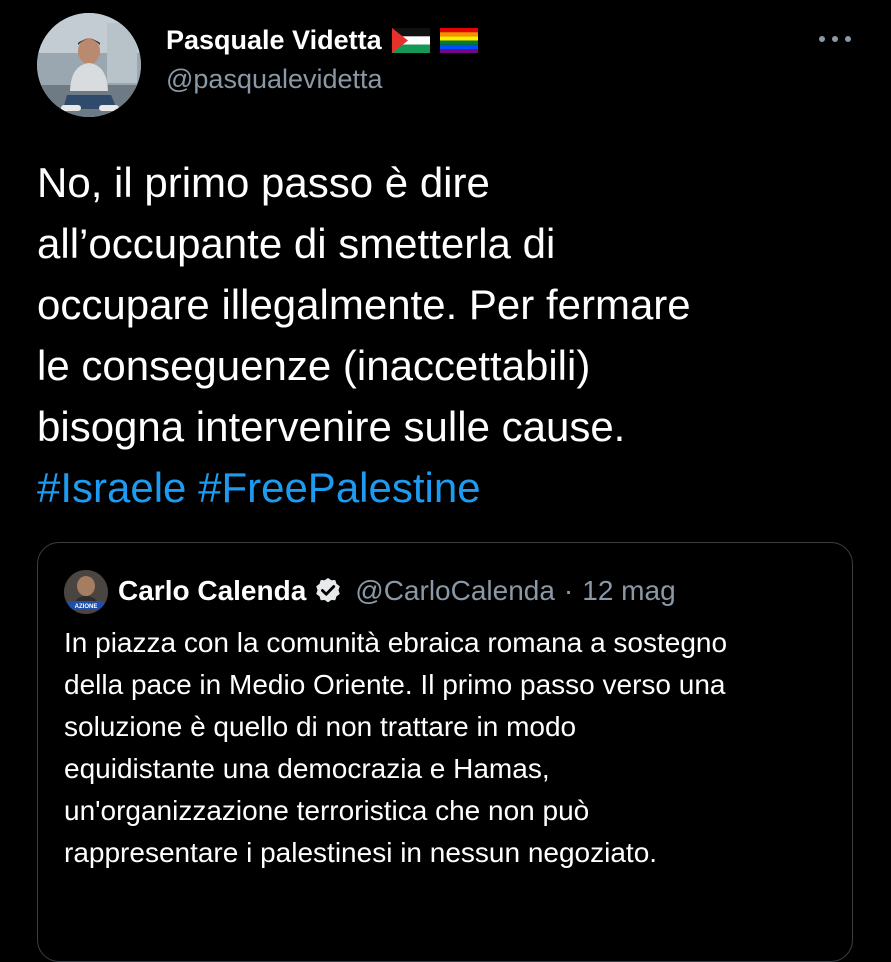  Describe the element at coordinates (328, 590) in the screenshot. I see `verified-badge-icon` at that location.